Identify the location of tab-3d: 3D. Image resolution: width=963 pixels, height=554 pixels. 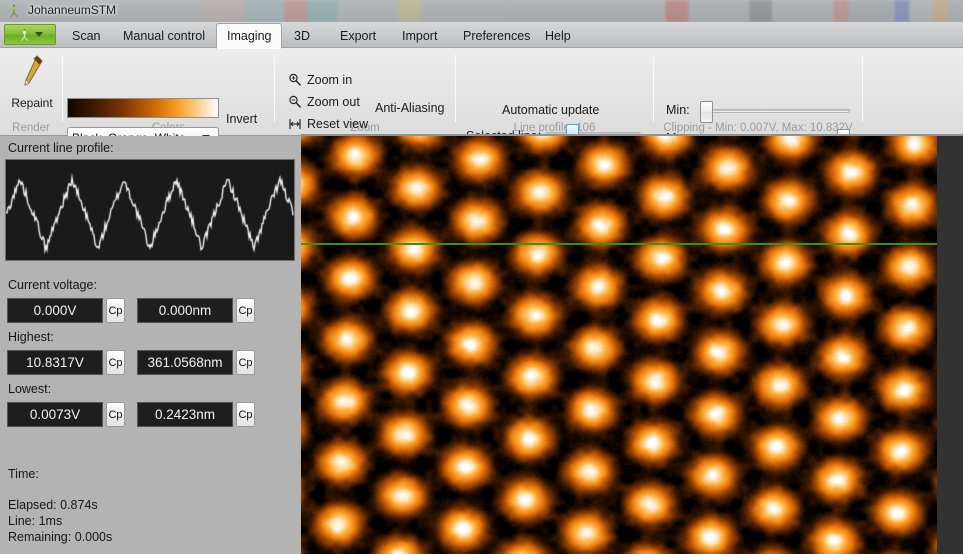
(302, 36).